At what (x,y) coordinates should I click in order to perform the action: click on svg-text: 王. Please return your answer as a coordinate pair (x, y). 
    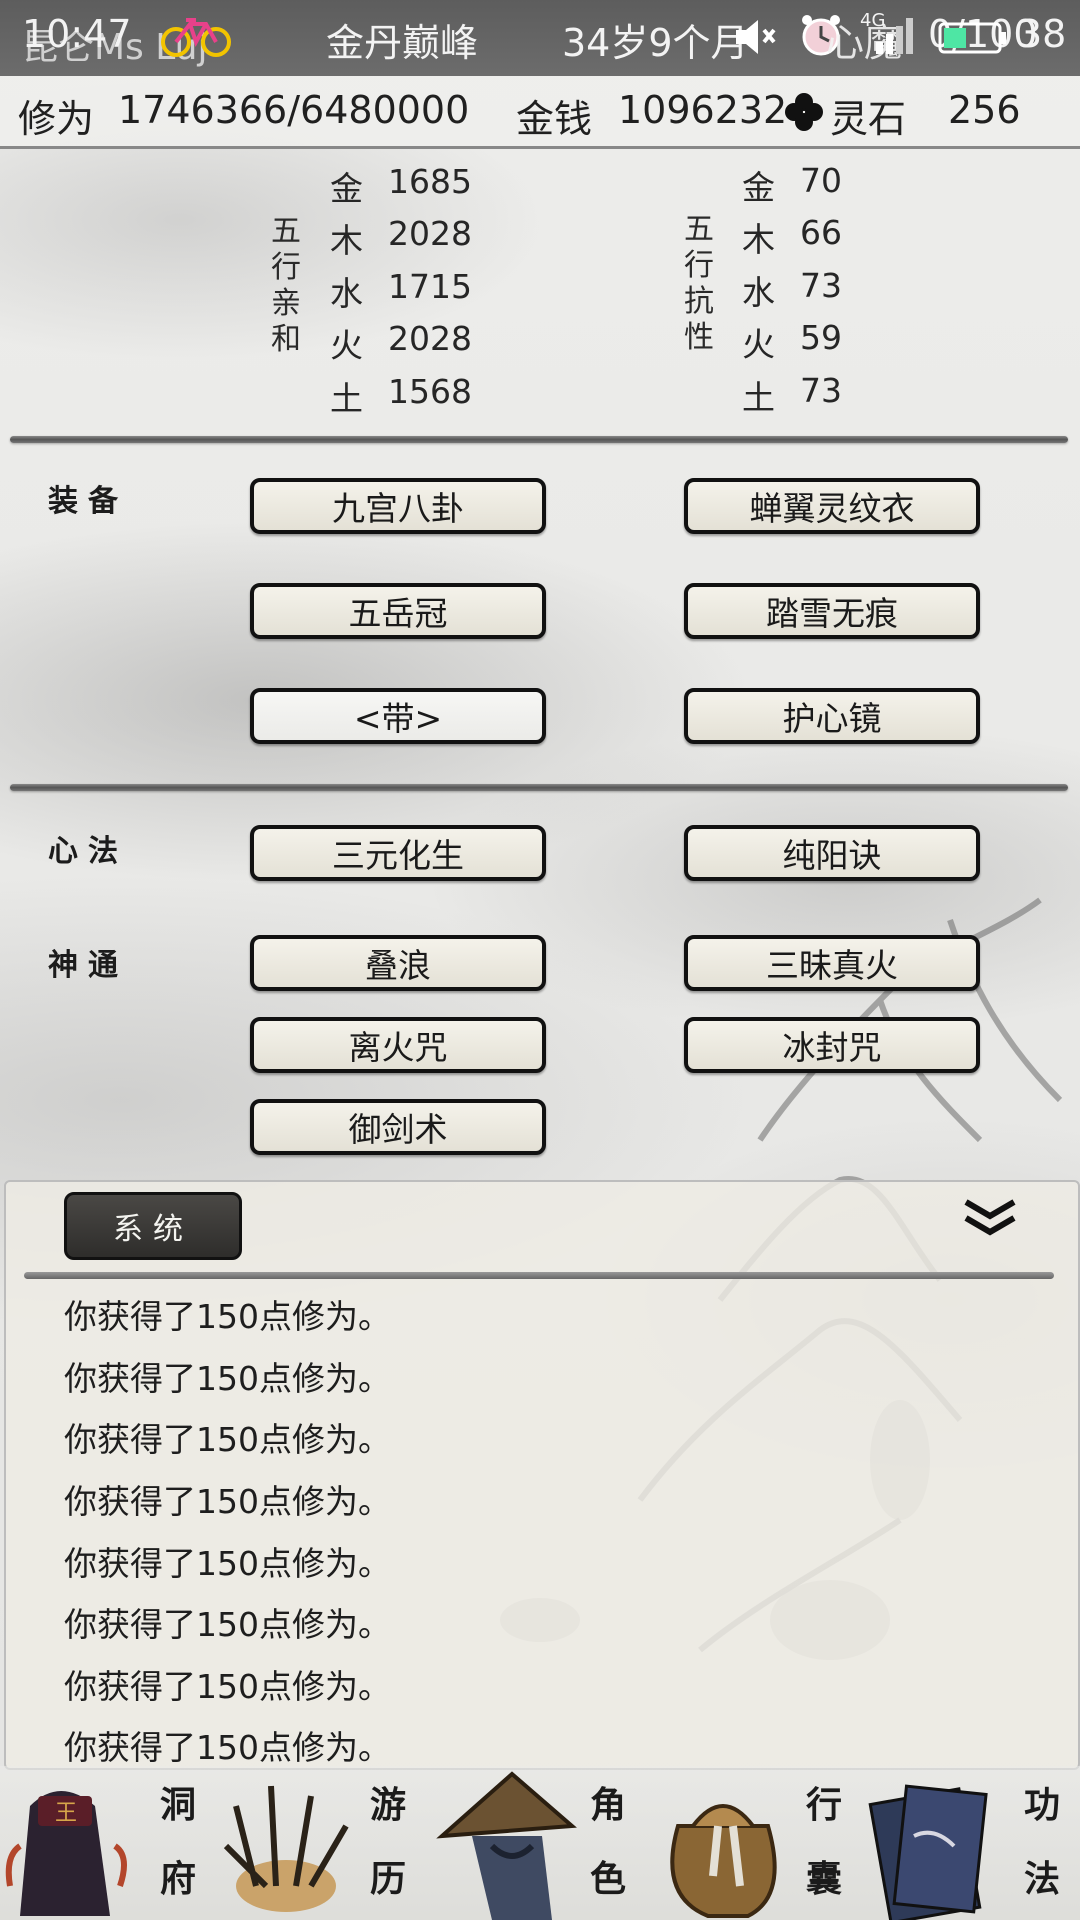
    Looking at the image, I should click on (66, 1813).